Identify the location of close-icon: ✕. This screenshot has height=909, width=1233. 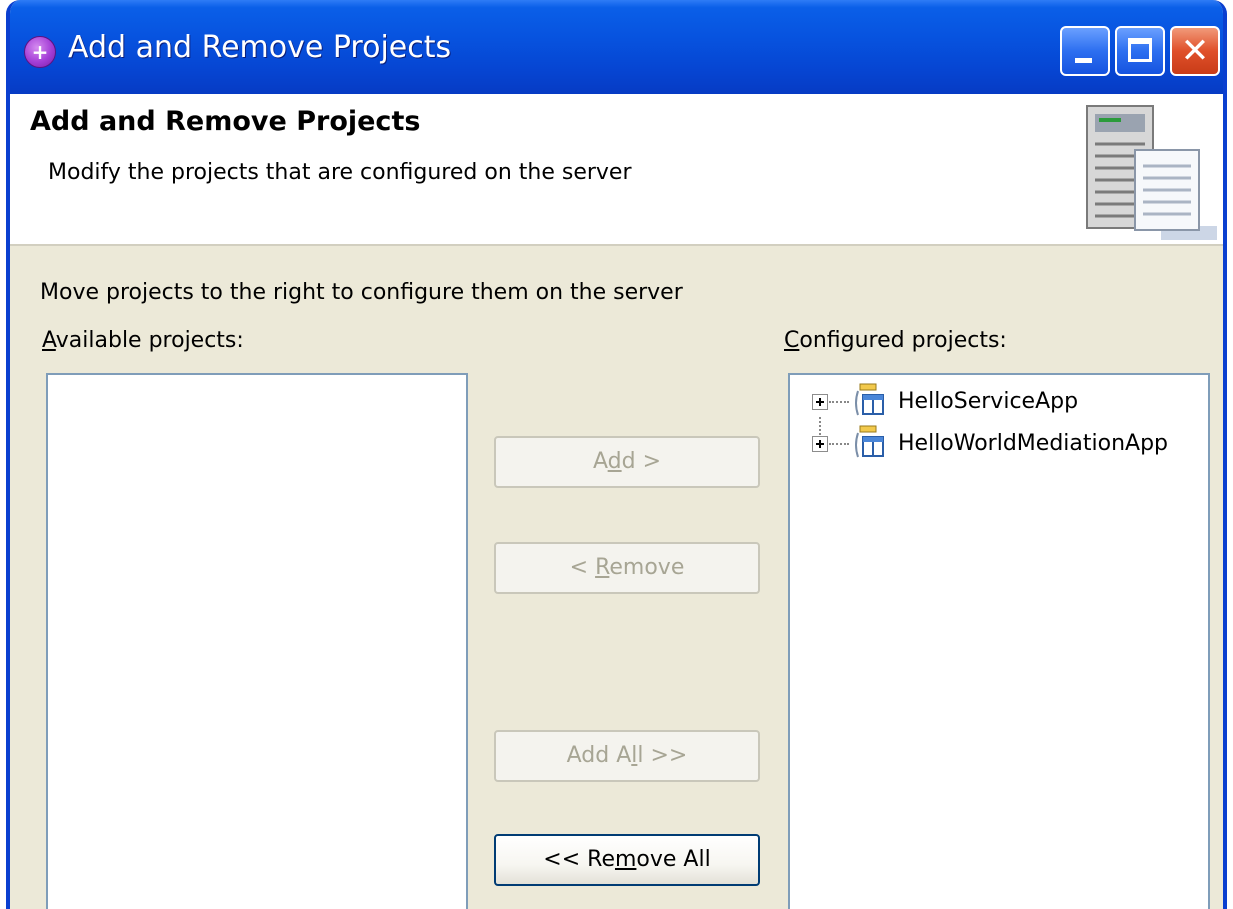
(1195, 51).